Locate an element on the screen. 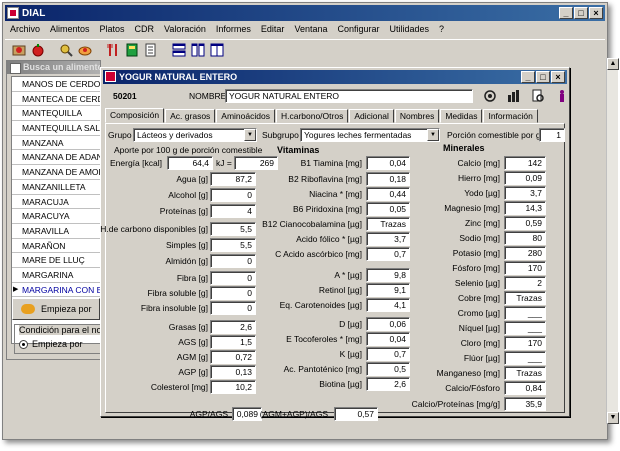  list-item: MARAVILLA is located at coordinates (56, 231).